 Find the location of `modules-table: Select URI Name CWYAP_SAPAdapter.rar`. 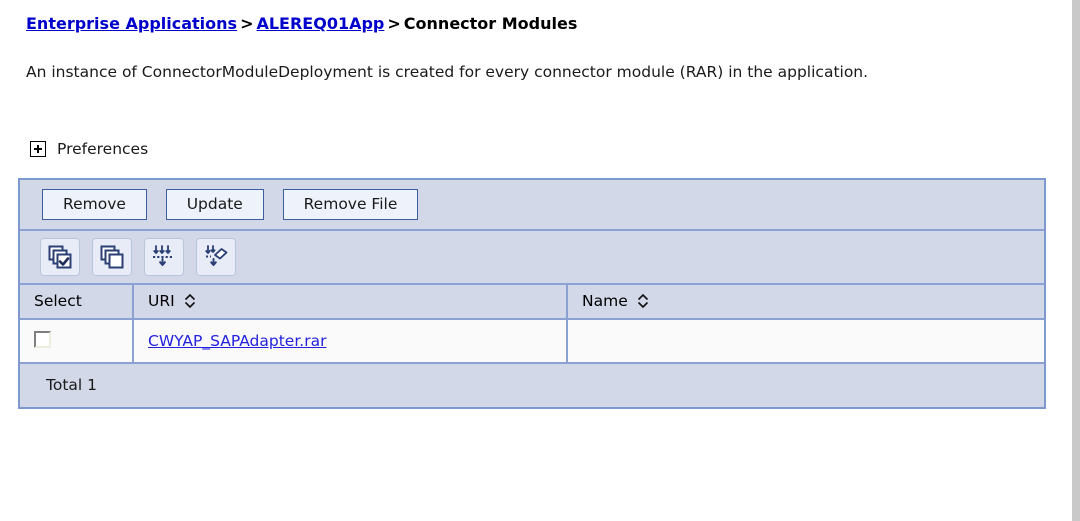

modules-table: Select URI Name CWYAP_SAPAdapter.rar is located at coordinates (532, 324).